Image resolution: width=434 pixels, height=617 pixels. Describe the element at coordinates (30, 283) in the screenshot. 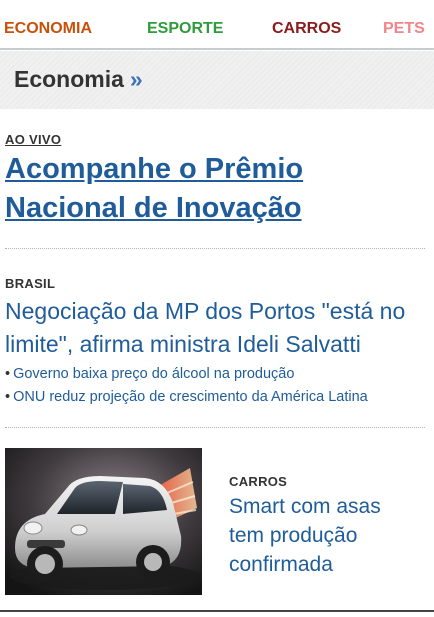

I see `story-kicker: BRASIL` at that location.